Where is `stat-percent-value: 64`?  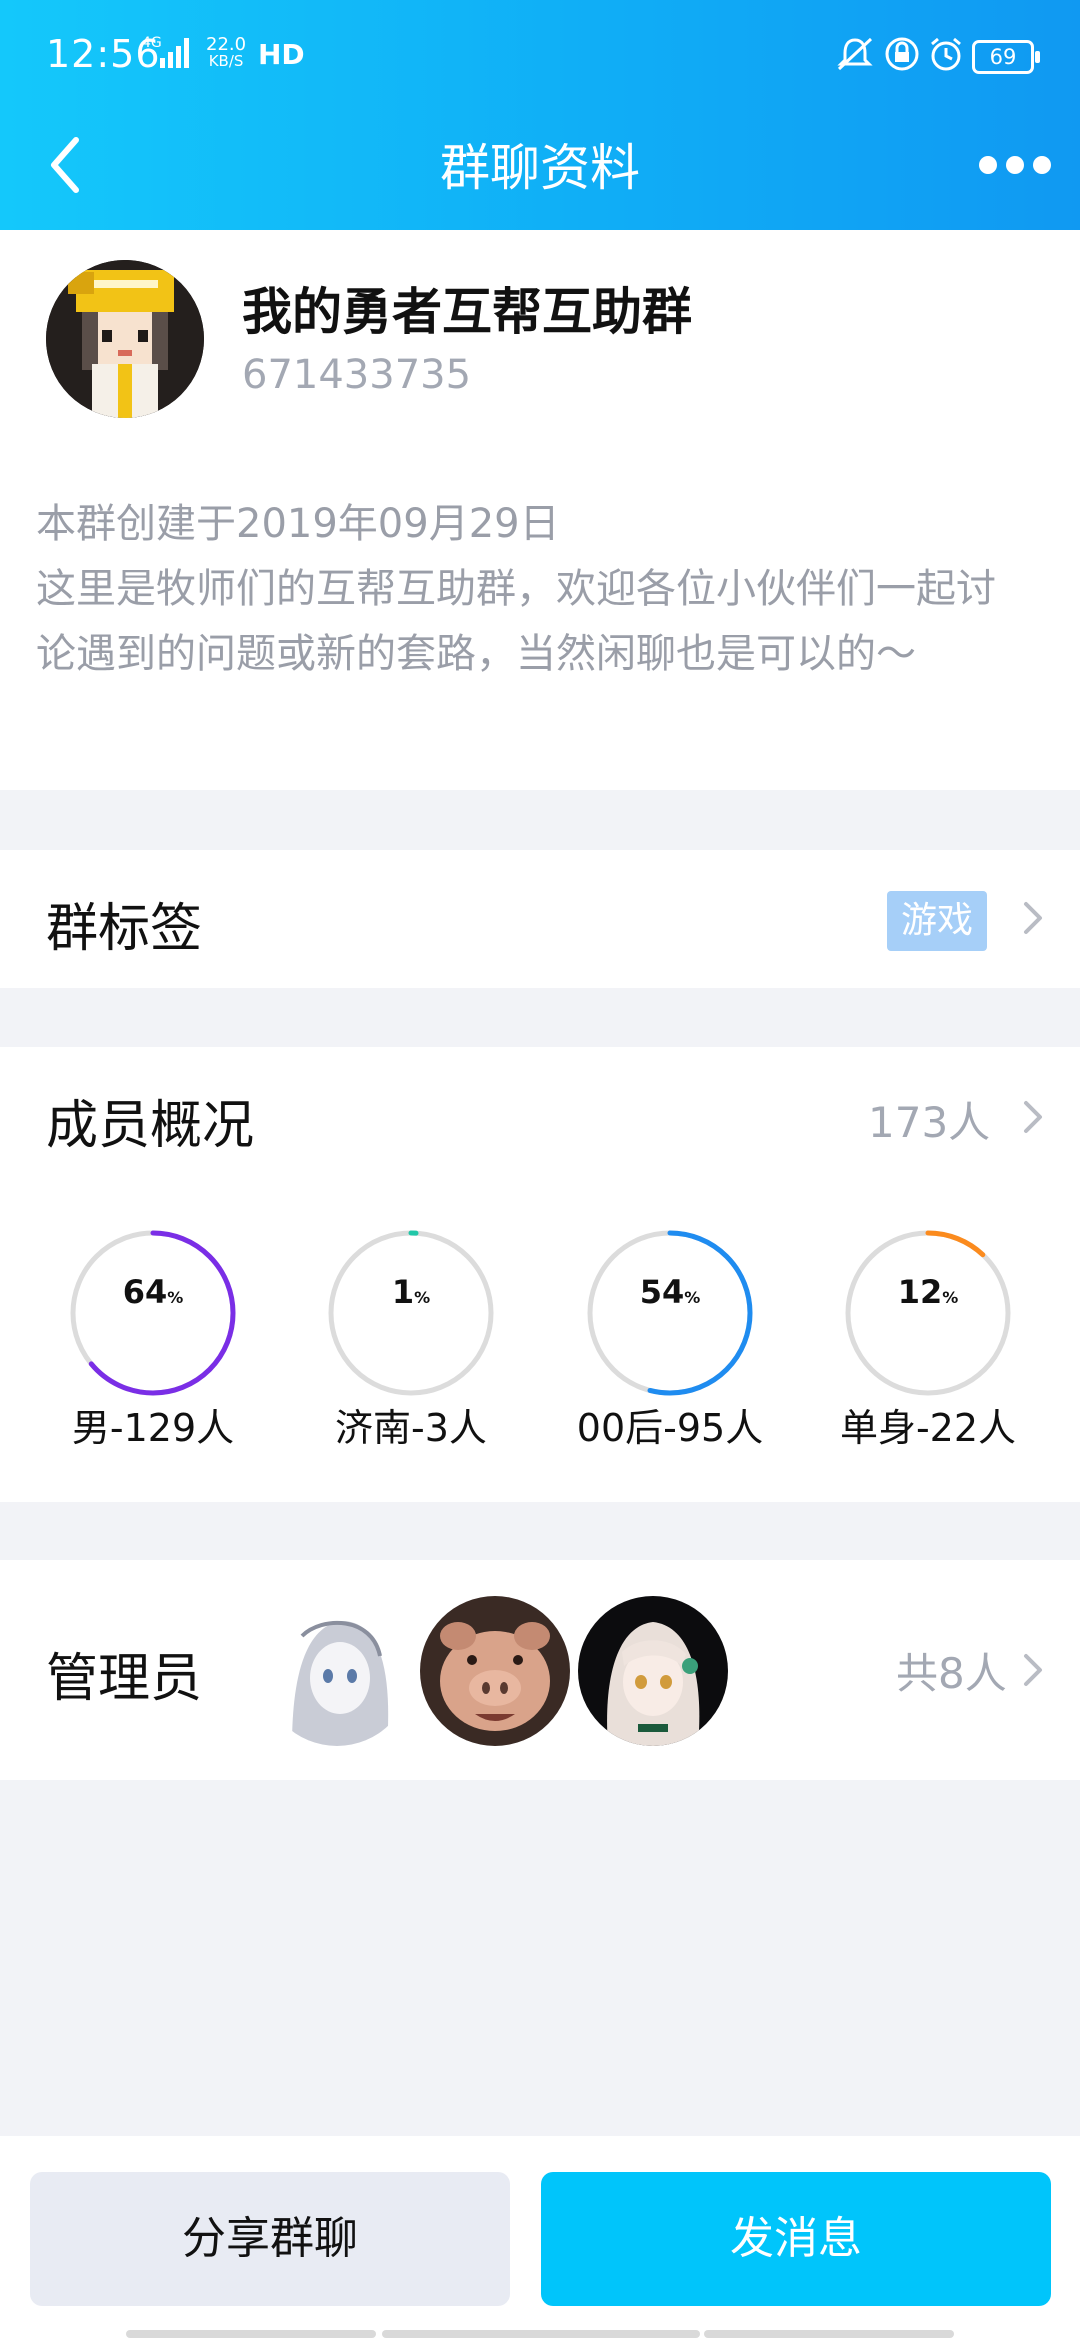
stat-percent-value: 64 is located at coordinates (145, 1292).